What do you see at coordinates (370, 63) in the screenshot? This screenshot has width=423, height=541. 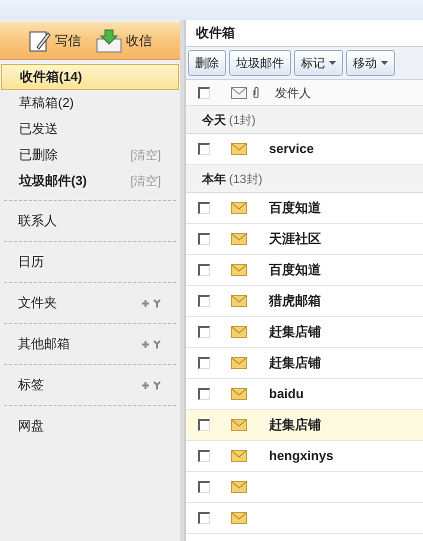 I see `toolbar-button: 移动` at bounding box center [370, 63].